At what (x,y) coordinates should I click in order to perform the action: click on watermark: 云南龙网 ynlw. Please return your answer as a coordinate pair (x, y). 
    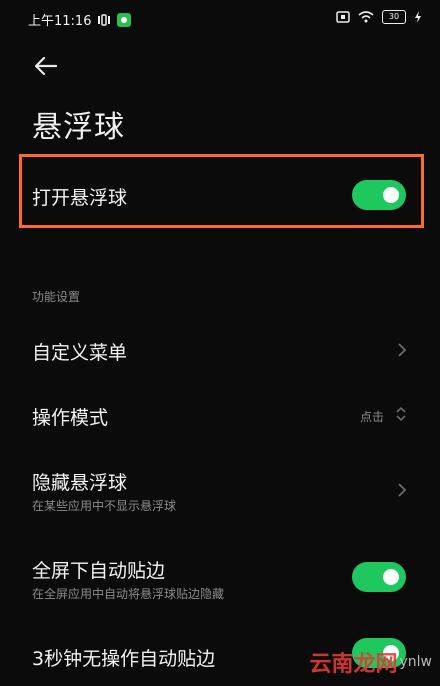
    Looking at the image, I should click on (370, 662).